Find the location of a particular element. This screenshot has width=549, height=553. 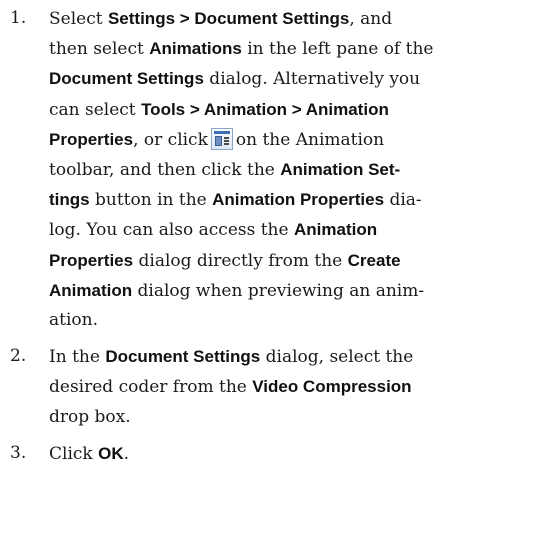

menu-path-tools-animation: Tools > Animation > Animation is located at coordinates (265, 109).